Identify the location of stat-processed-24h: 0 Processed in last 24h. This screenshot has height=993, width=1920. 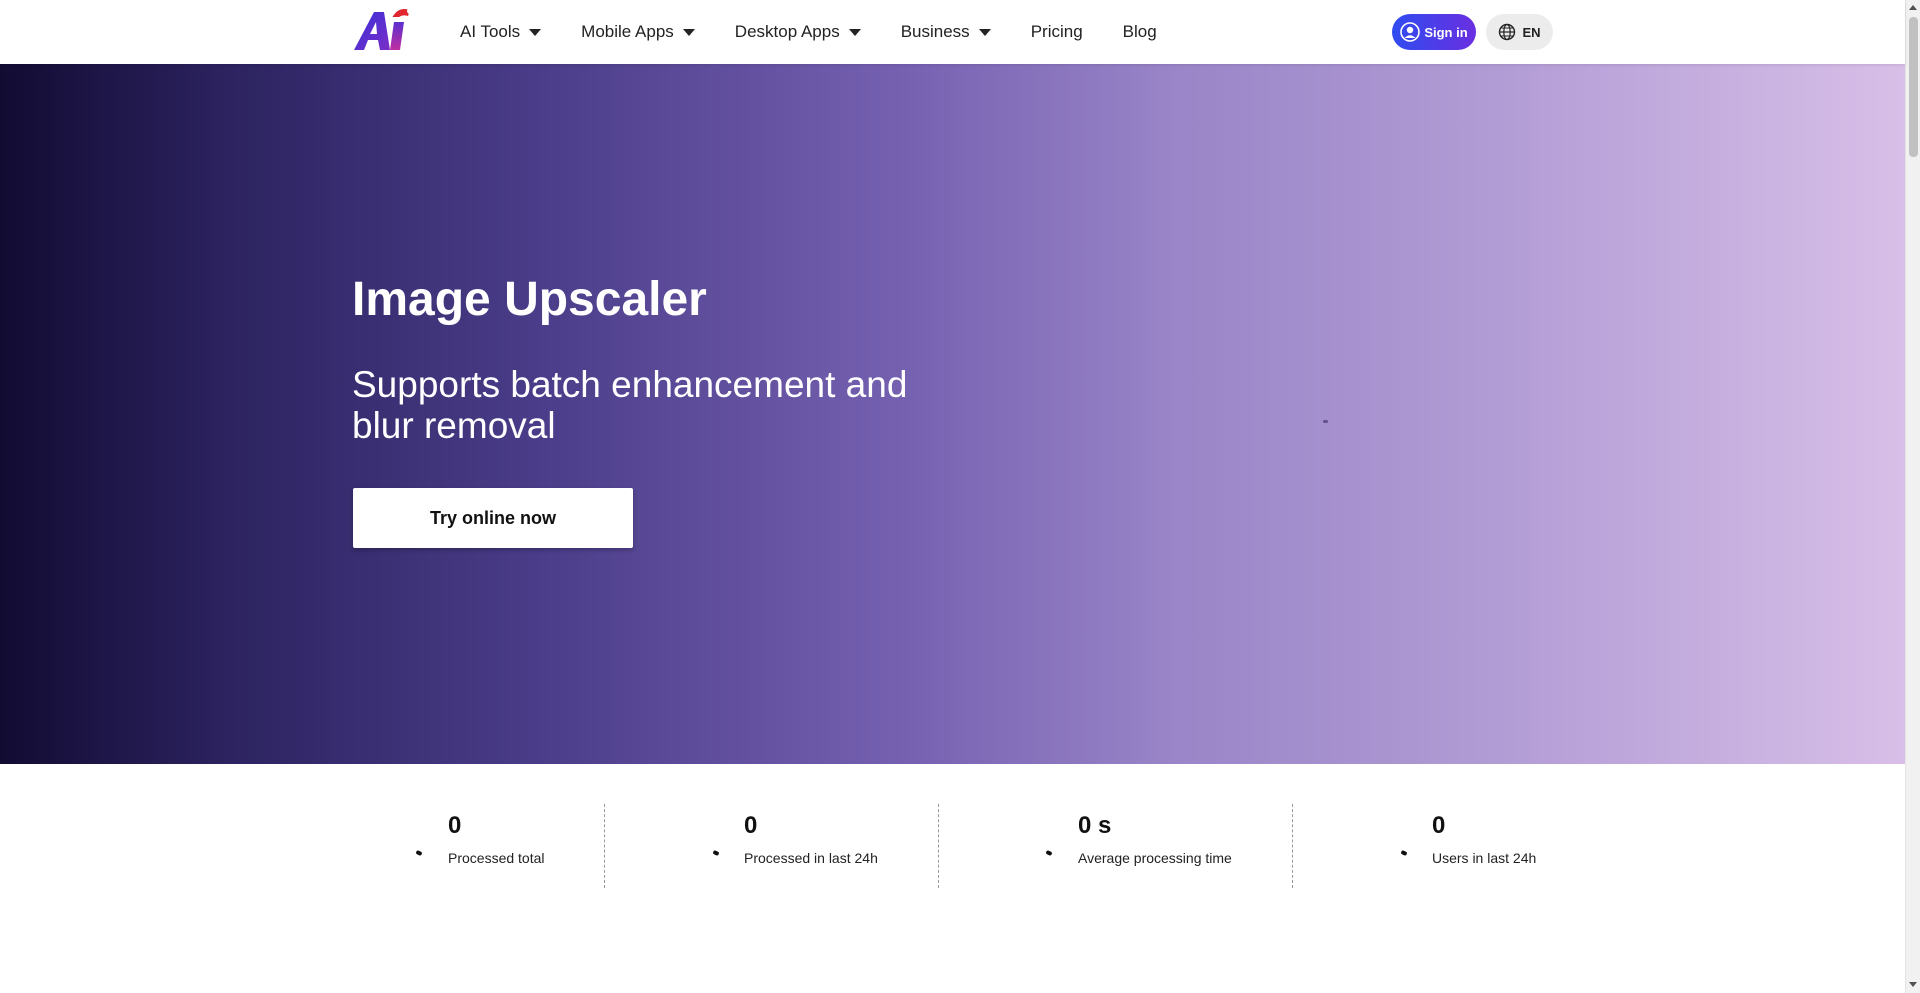
(811, 839).